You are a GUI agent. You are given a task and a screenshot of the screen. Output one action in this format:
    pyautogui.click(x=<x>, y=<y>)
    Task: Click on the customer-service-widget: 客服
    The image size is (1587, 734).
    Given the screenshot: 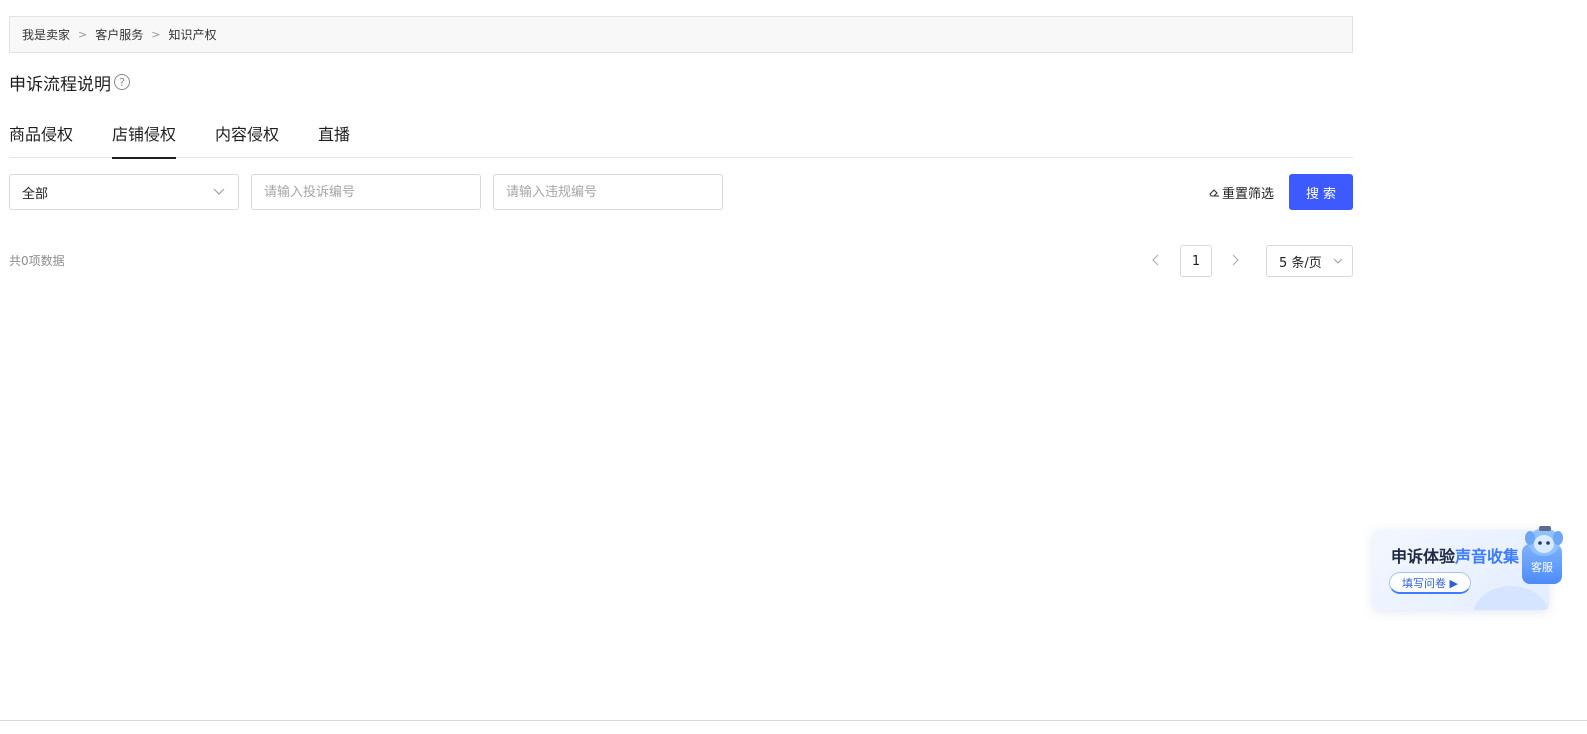 What is the action you would take?
    pyautogui.click(x=1542, y=553)
    